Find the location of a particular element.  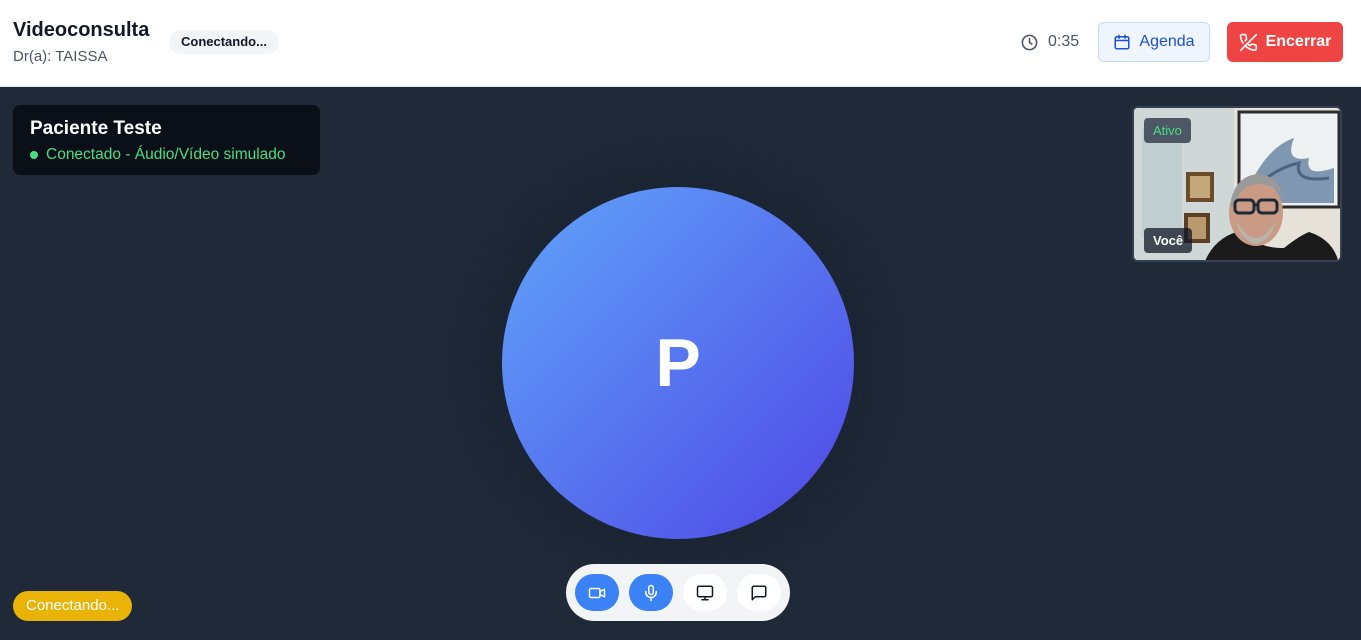

end-call-button-label: Encerrar is located at coordinates (1298, 41).